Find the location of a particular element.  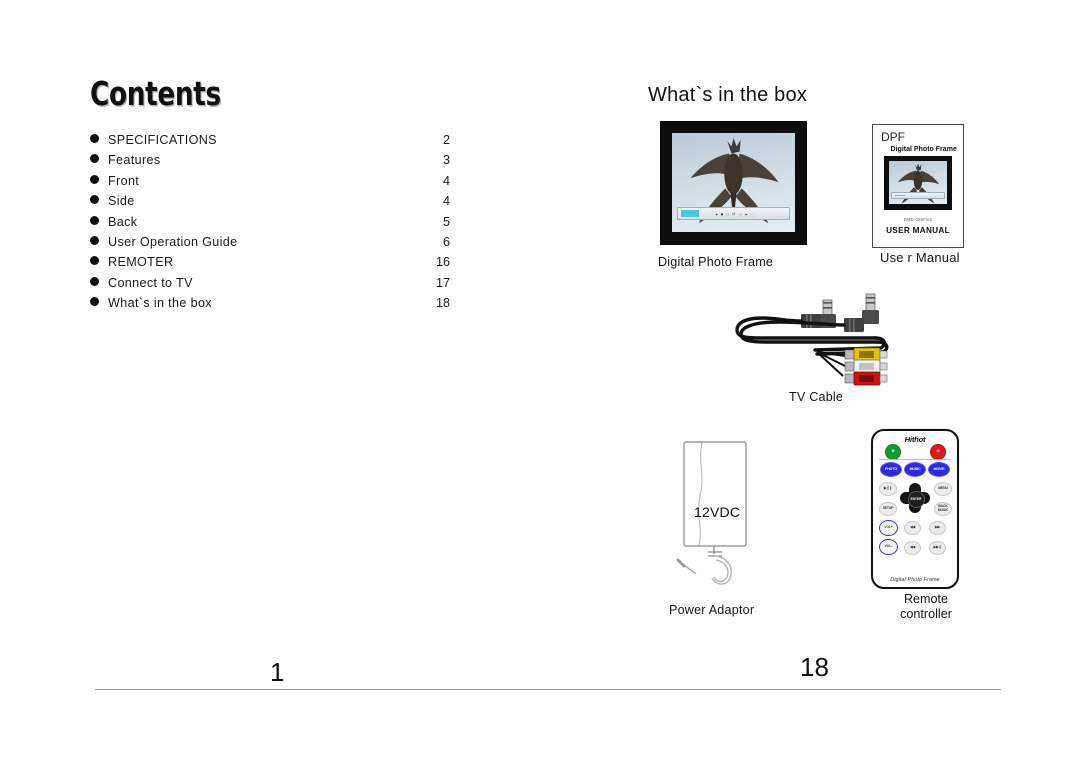

remote-music-button: MUSIC is located at coordinates (915, 469).